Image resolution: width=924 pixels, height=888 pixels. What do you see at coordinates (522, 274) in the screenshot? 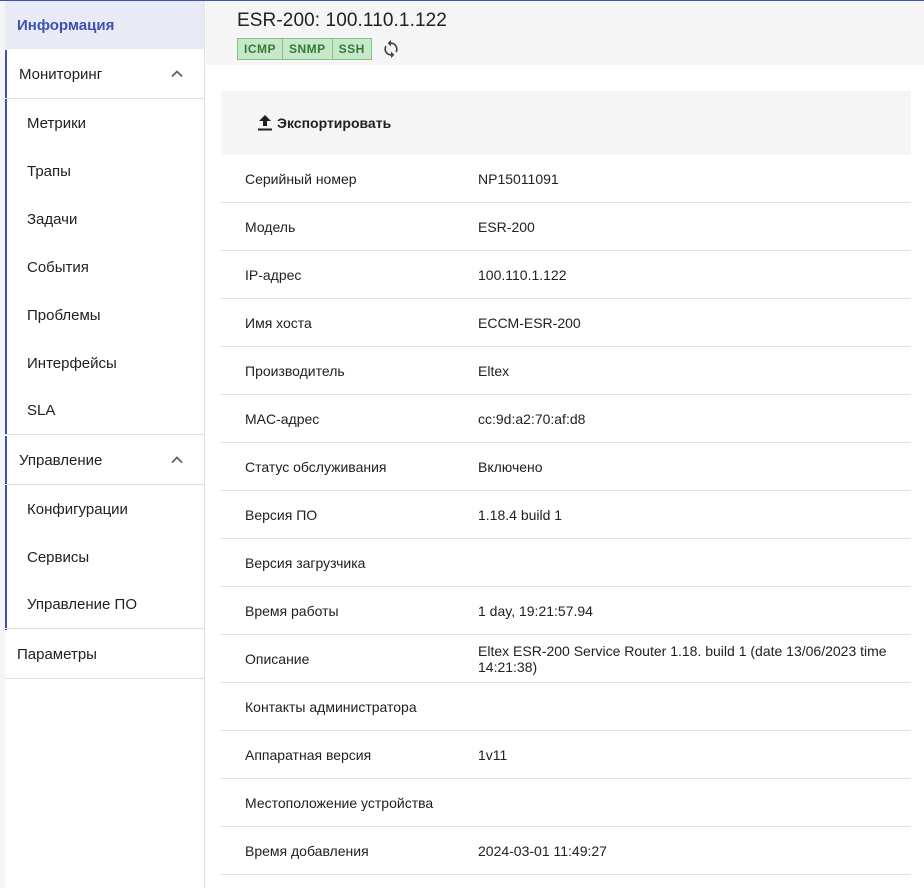
I see `detail-value: 100.110.1.122` at bounding box center [522, 274].